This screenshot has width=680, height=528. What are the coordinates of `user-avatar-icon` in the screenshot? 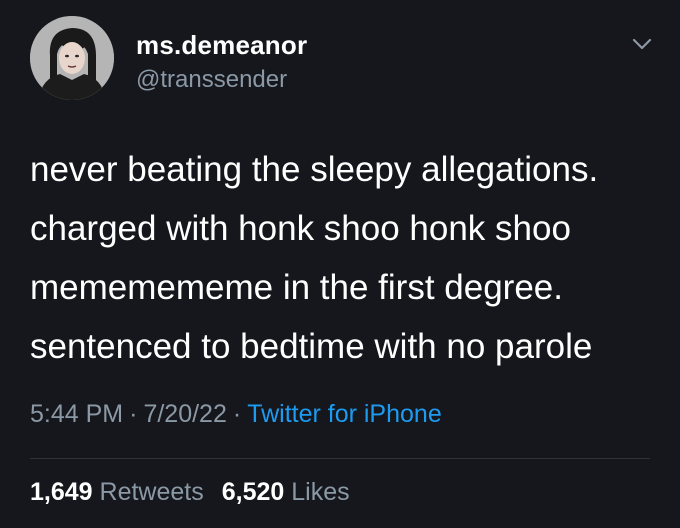 It's located at (72, 58).